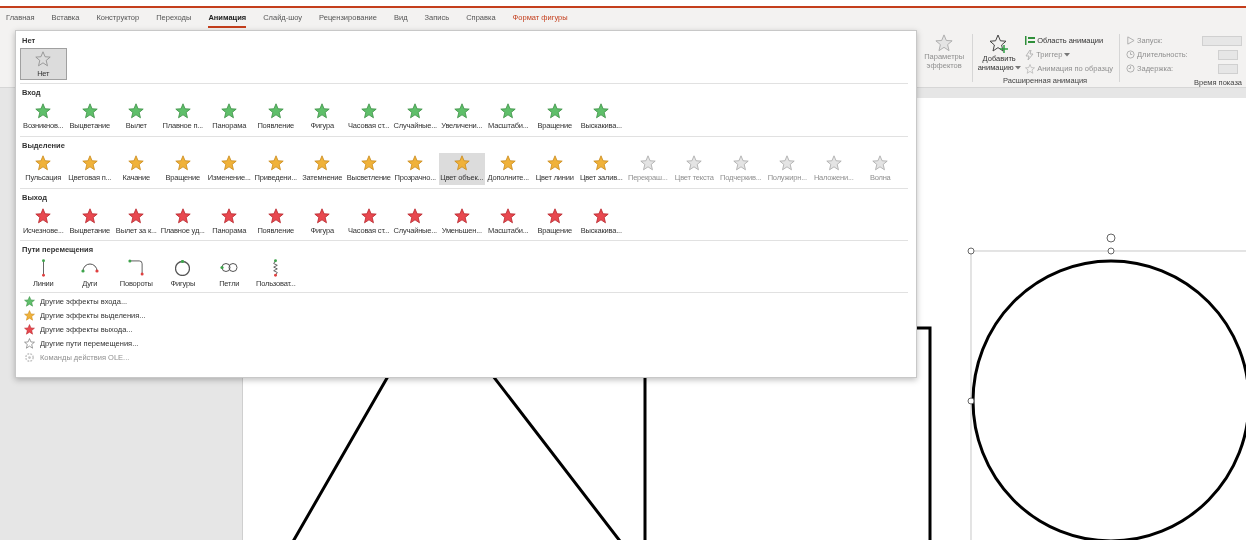  What do you see at coordinates (43, 267) in the screenshot?
I see `path-line-icon` at bounding box center [43, 267].